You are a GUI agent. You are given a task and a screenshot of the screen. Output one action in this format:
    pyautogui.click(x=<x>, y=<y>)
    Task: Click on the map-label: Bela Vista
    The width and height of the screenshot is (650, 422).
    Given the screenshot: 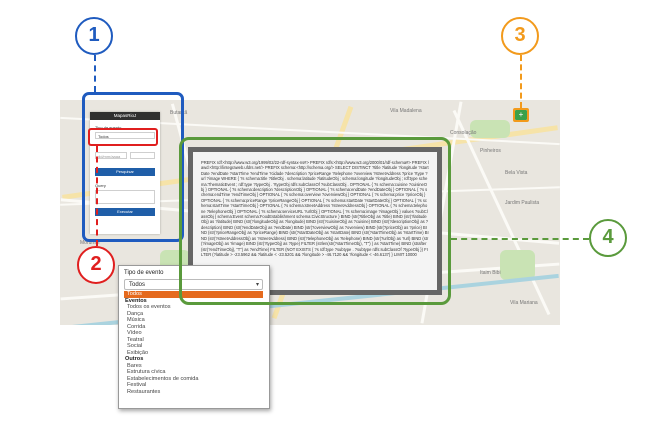 What is the action you would take?
    pyautogui.click(x=516, y=173)
    